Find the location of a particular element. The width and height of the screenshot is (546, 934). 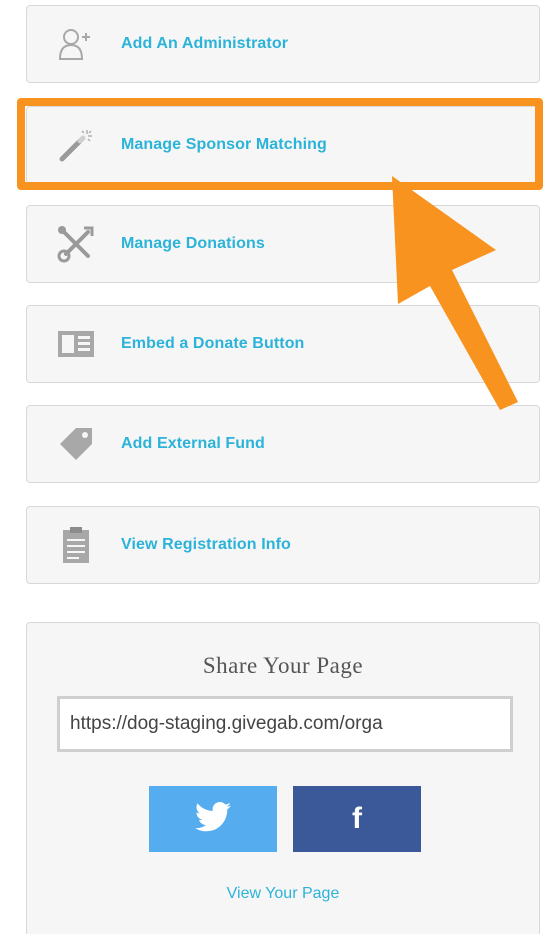

view-your-page-link: View Your Page is located at coordinates (283, 894).